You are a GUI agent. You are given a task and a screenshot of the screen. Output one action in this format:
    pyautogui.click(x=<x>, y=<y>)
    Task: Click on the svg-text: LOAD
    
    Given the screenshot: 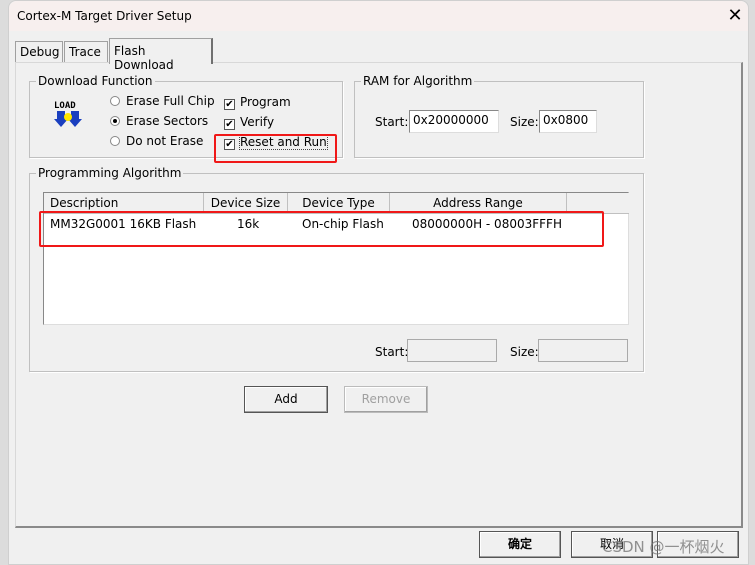 What is the action you would take?
    pyautogui.click(x=65, y=106)
    